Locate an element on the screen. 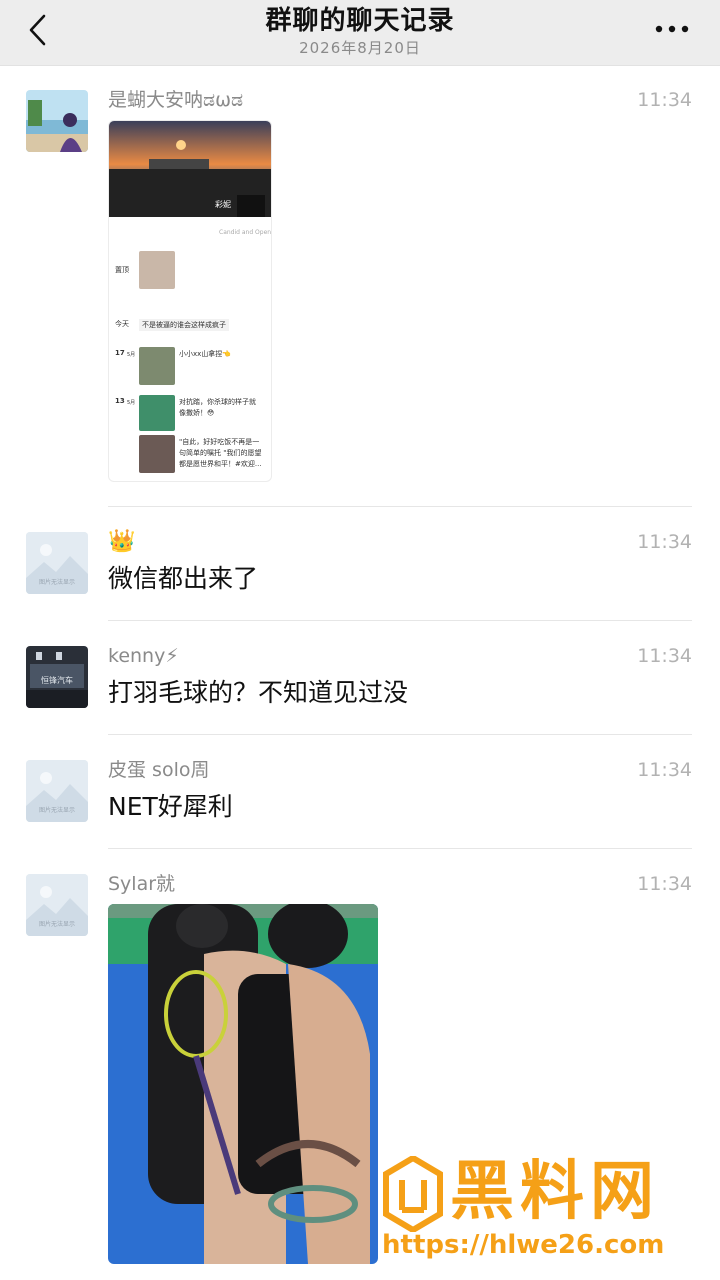 The image size is (720, 1280). cover-photo is located at coordinates (190, 169).